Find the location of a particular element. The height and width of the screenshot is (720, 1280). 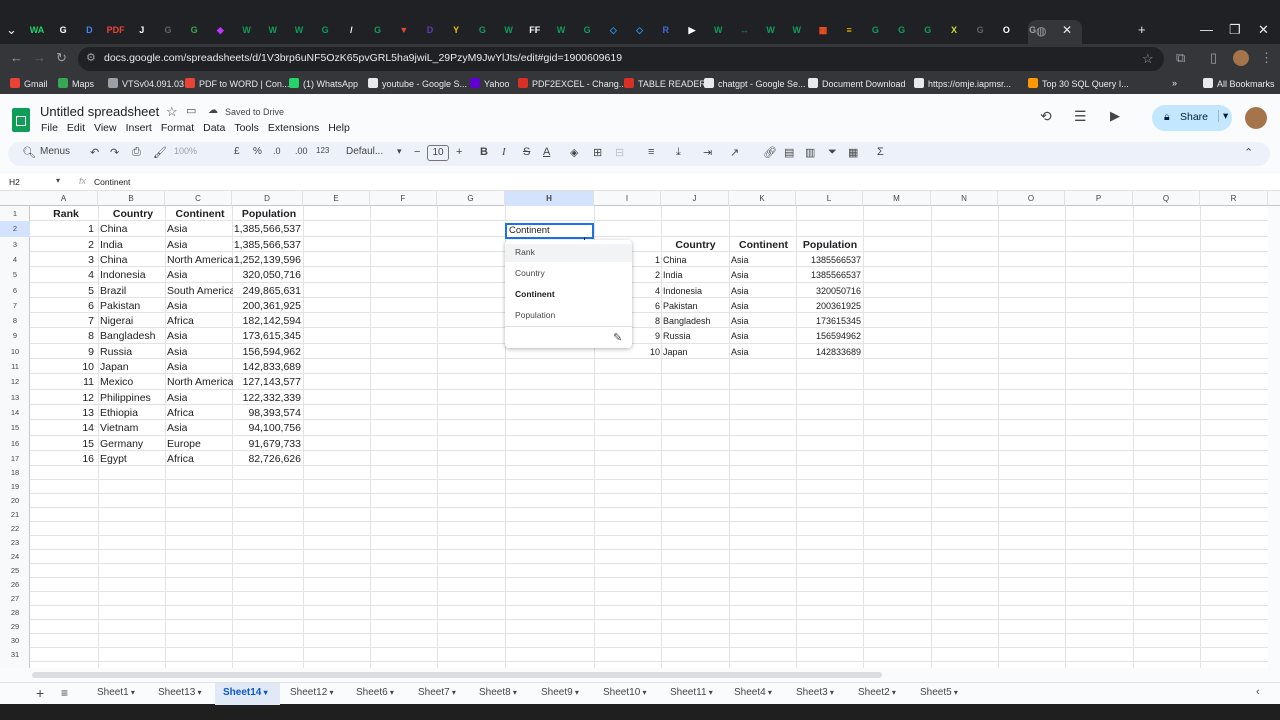

tab-search-chevron-icon: ⌄ is located at coordinates (11, 30).